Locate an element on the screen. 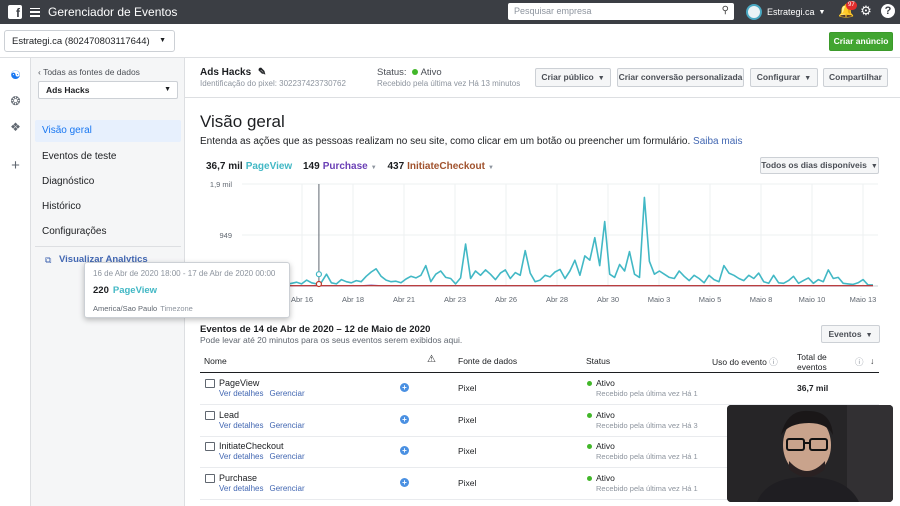 This screenshot has width=900, height=506. create-ad-button: Criar anúncio is located at coordinates (861, 41).